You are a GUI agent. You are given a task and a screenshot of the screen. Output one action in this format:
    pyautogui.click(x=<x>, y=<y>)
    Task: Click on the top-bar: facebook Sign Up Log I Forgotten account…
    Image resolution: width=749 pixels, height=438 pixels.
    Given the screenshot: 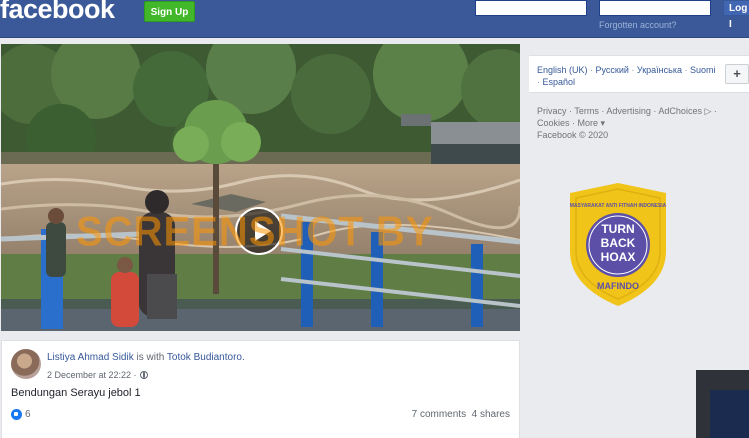 What is the action you would take?
    pyautogui.click(x=374, y=19)
    